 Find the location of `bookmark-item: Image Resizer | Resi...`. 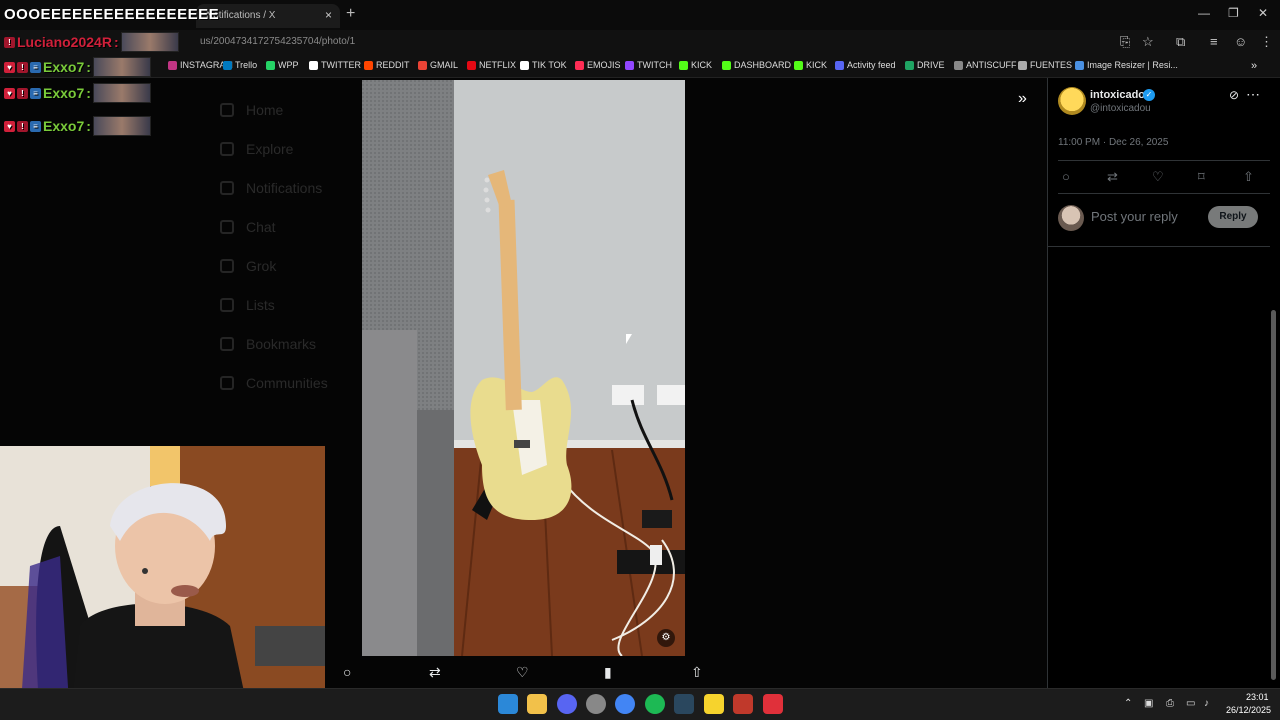

bookmark-item: Image Resizer | Resi... is located at coordinates (1126, 65).